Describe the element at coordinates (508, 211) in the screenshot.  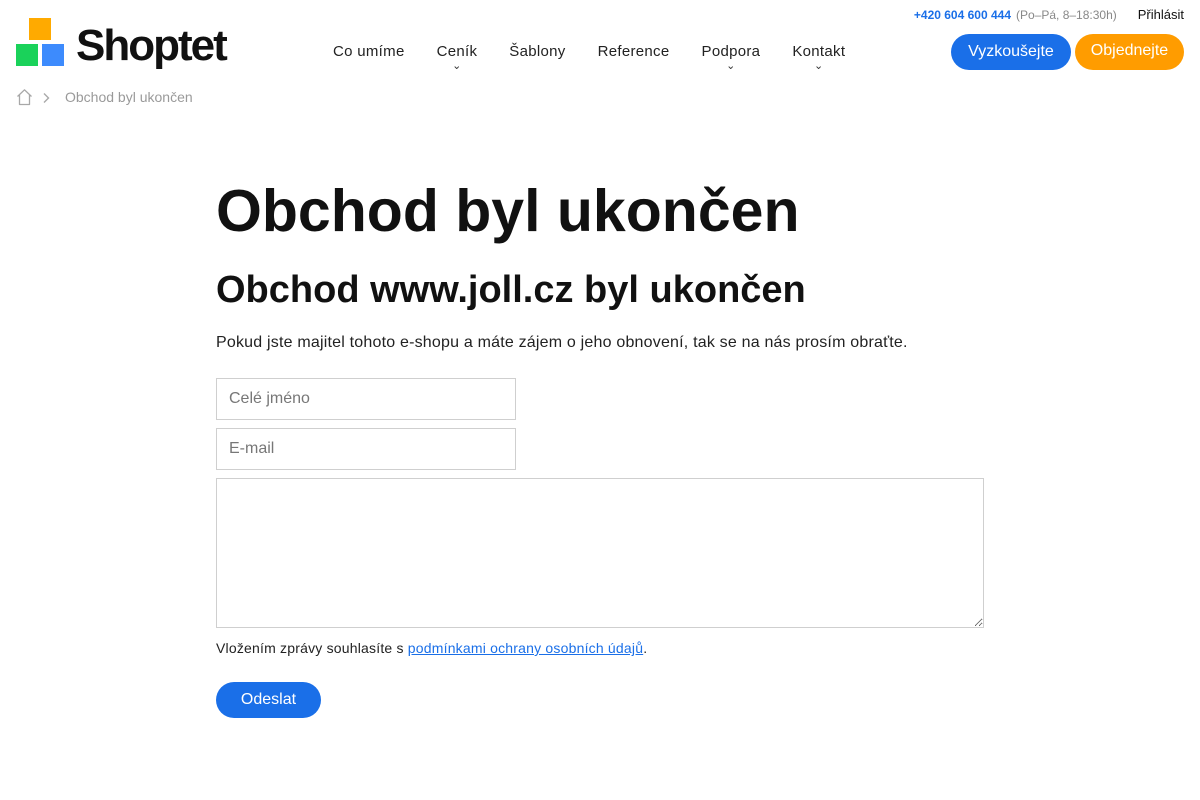
I see `page-title: Obchod byl ukončen` at that location.